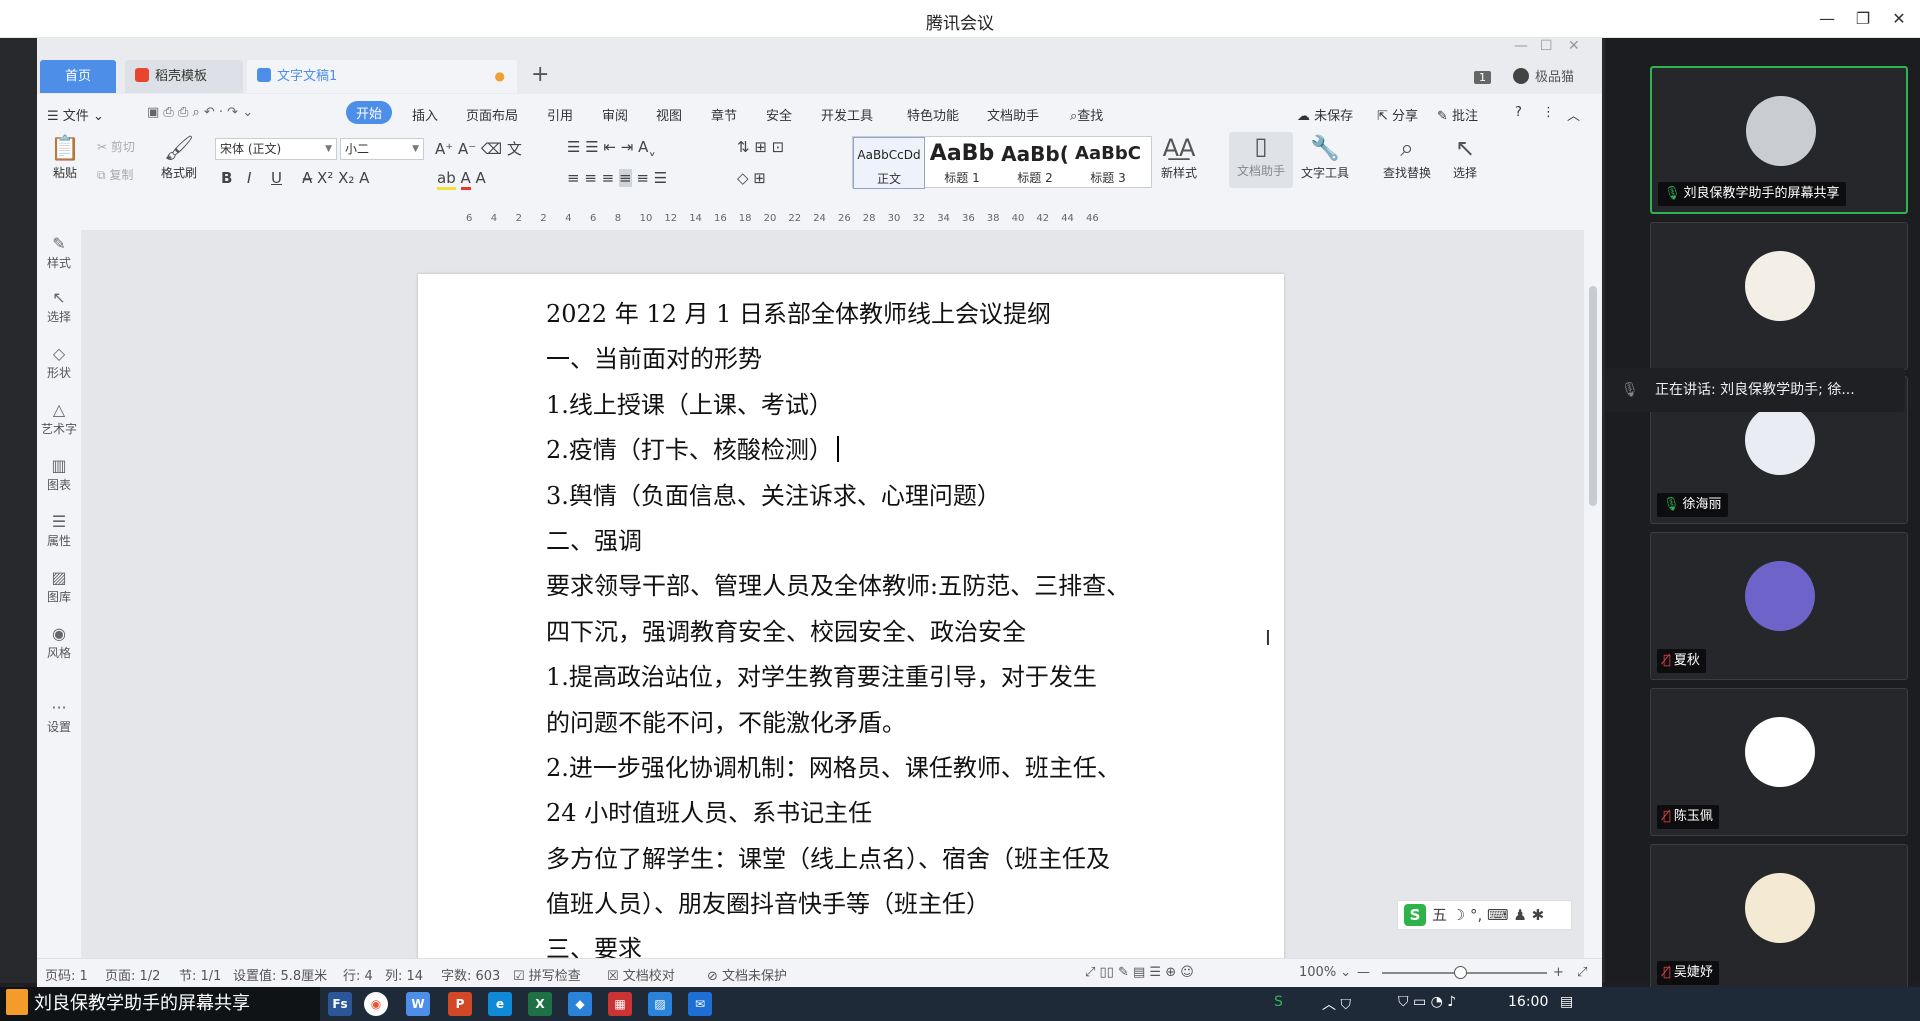 This screenshot has width=1920, height=1021. I want to click on sidebar-style: ✎ 样式, so click(59, 252).